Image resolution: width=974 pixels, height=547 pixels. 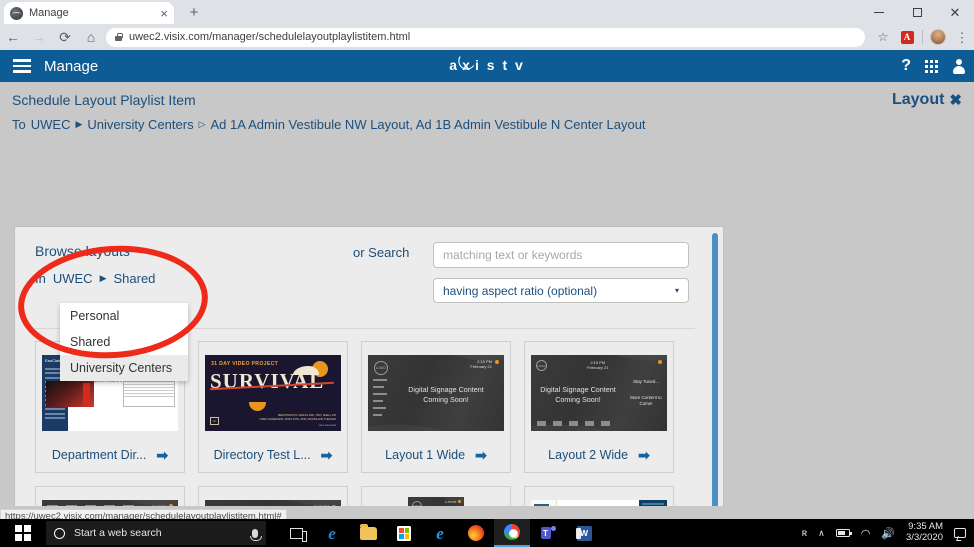 I want to click on firefox-icon, so click(x=476, y=533).